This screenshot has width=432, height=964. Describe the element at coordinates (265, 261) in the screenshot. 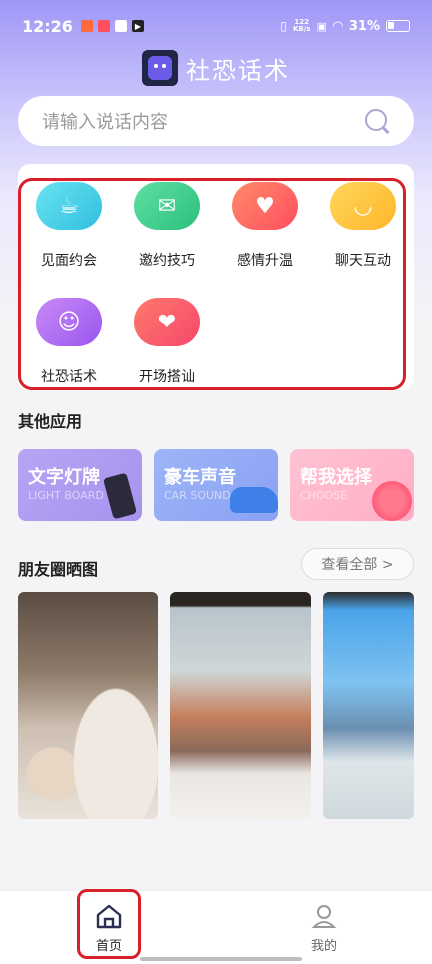

I see `category-label: 感情升温` at that location.